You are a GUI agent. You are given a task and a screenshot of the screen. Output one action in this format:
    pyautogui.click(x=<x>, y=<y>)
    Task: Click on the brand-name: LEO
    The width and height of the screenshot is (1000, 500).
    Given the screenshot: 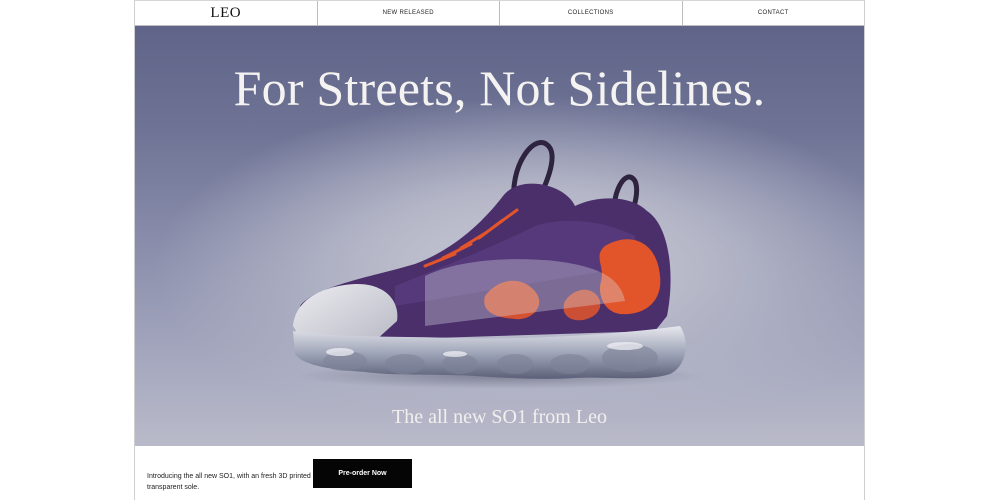 What is the action you would take?
    pyautogui.click(x=226, y=12)
    